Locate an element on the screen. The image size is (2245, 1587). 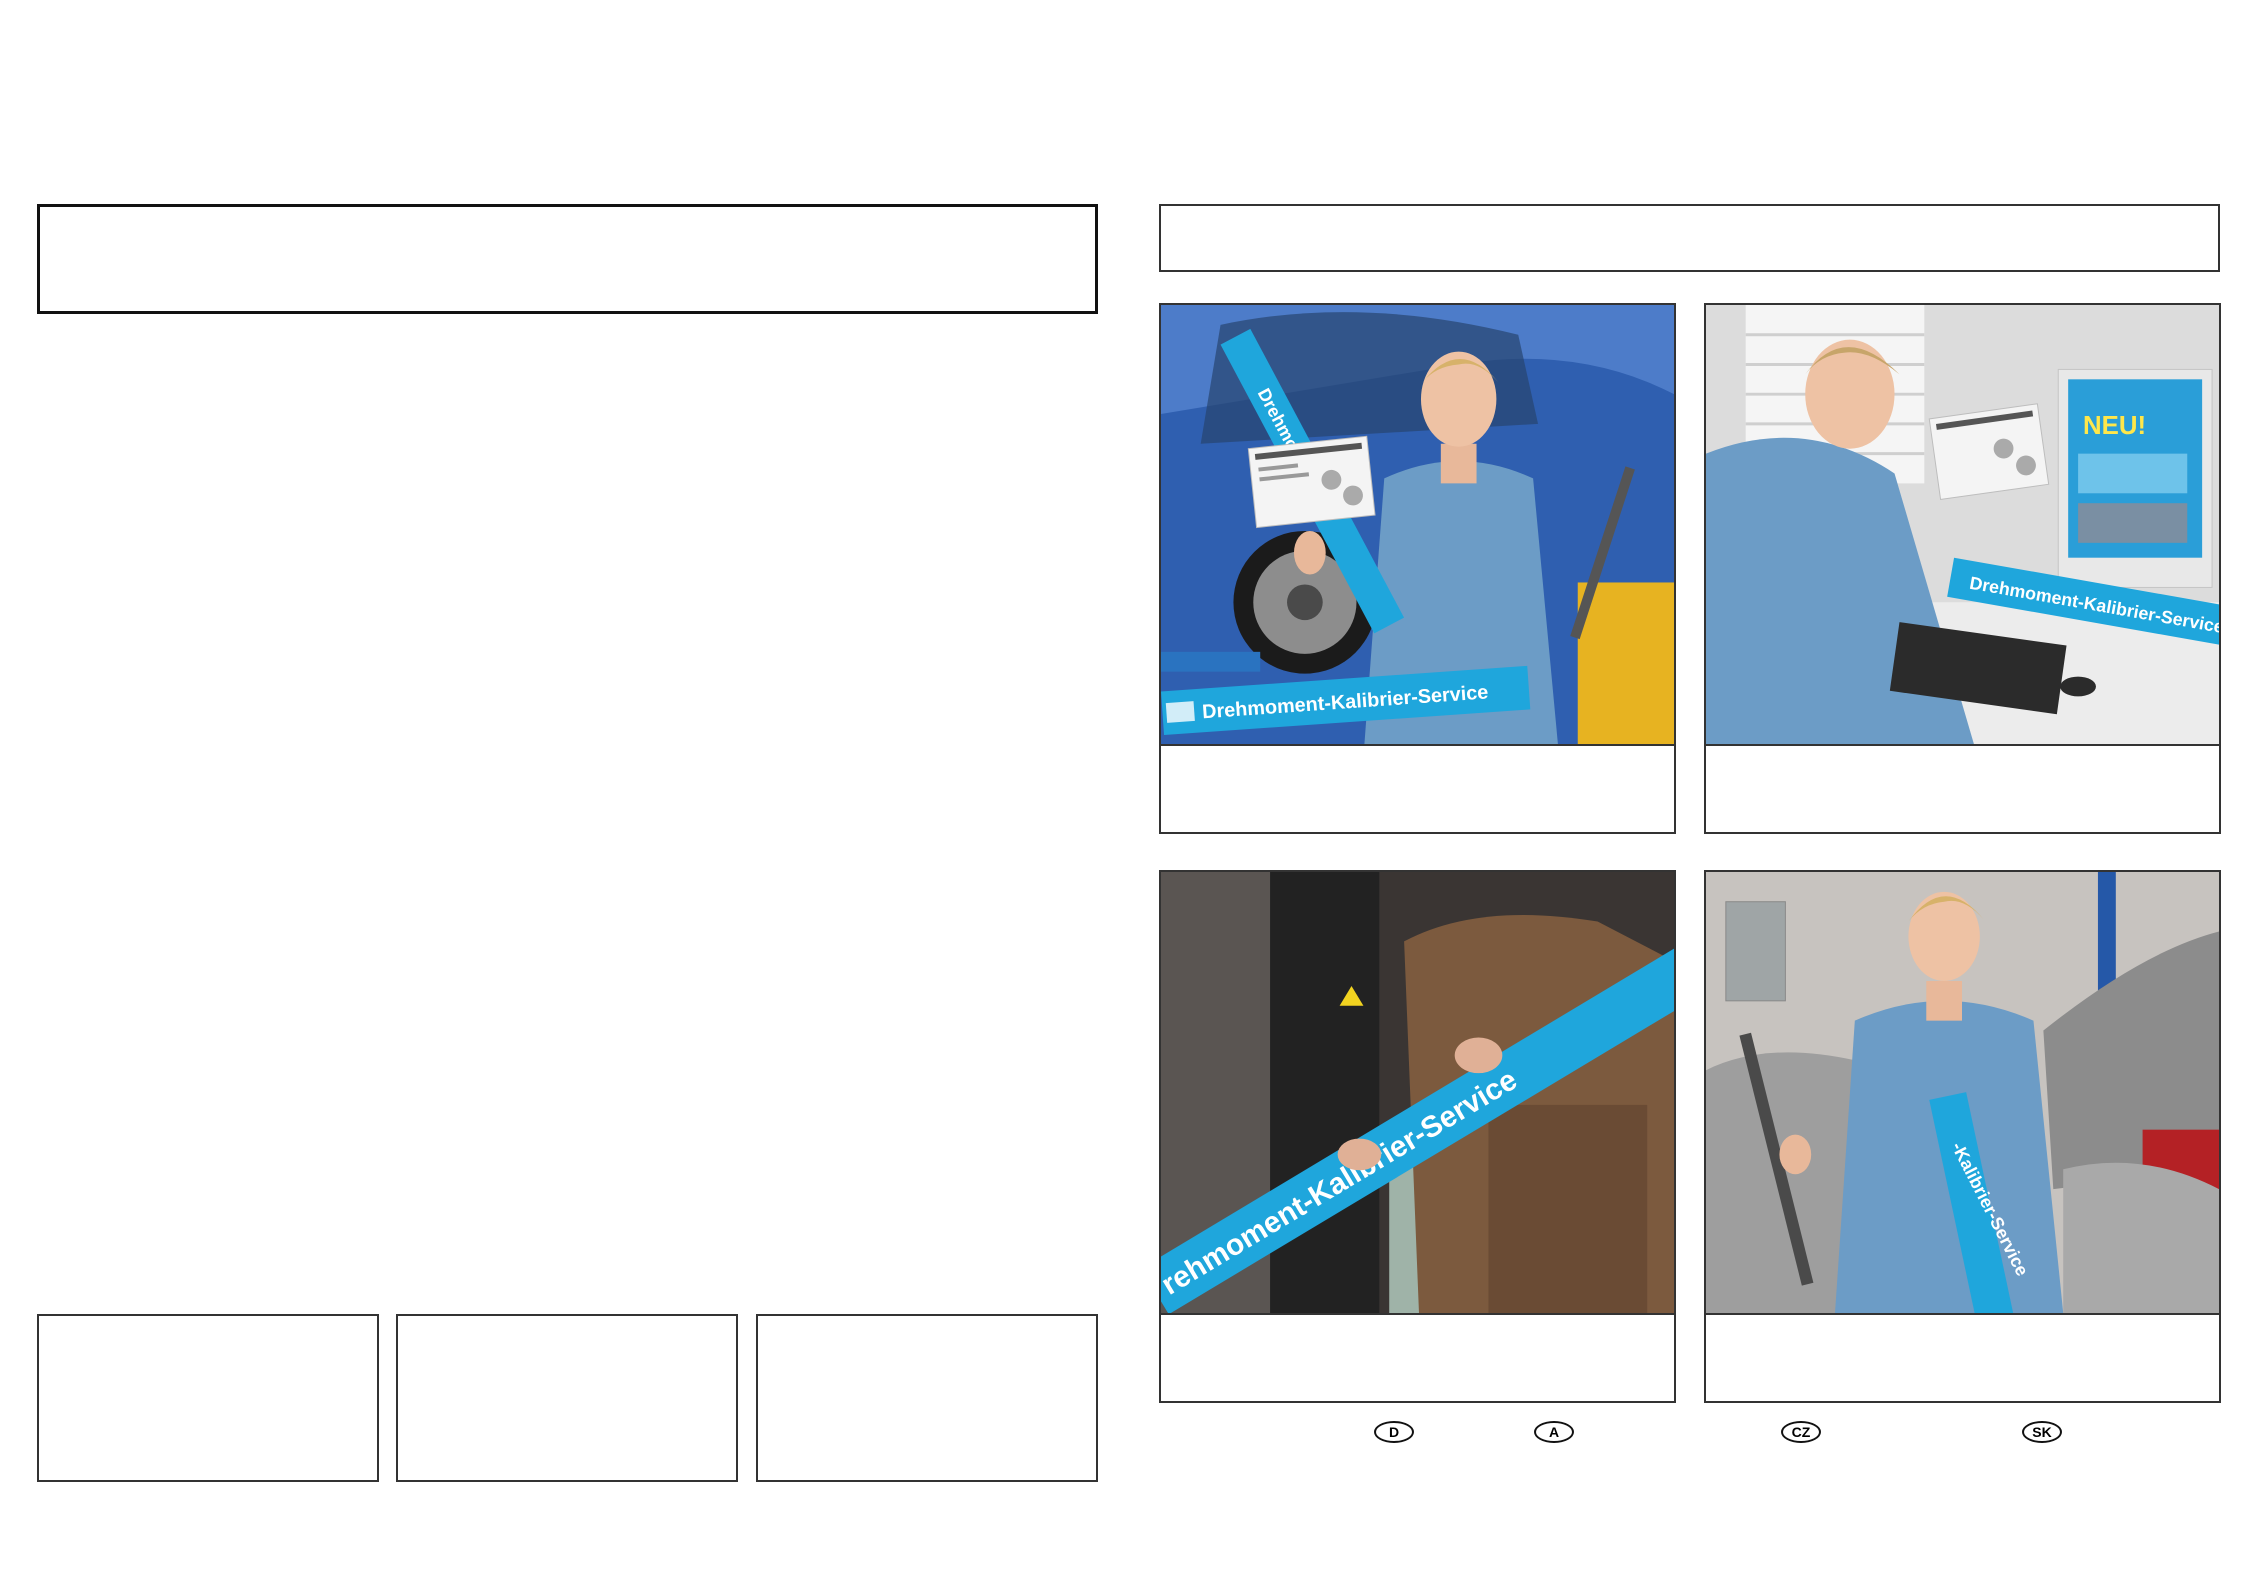
left-title-frame is located at coordinates (567, 259).